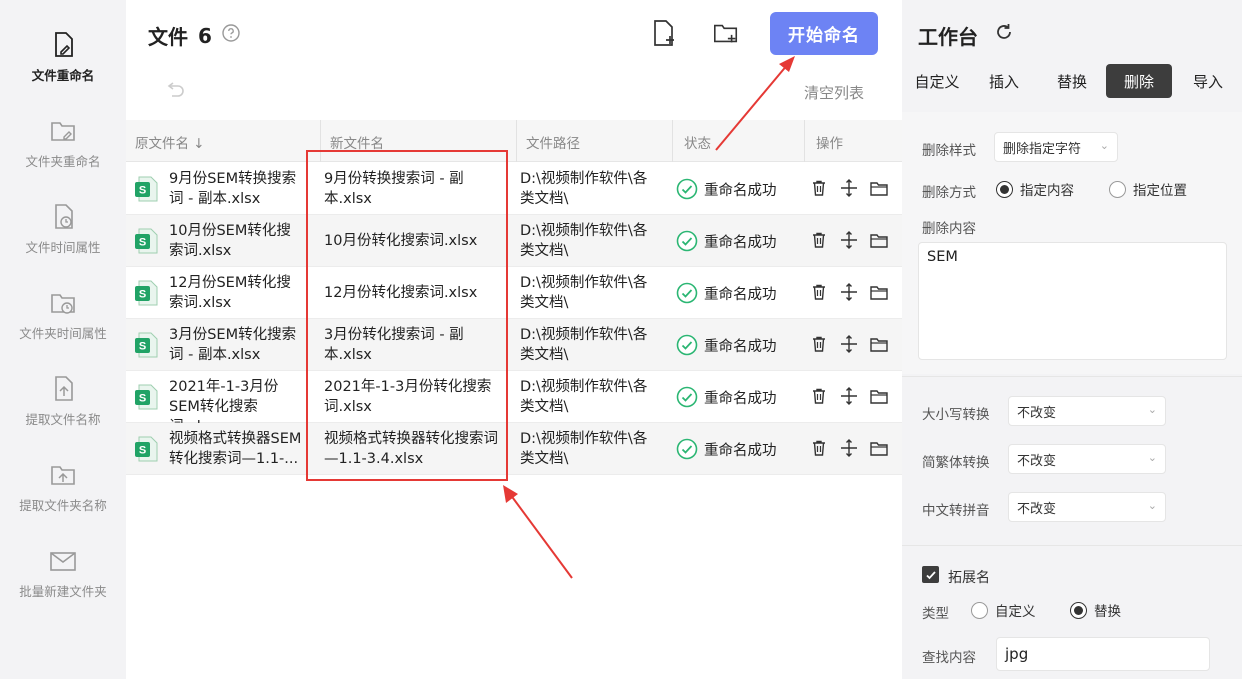 The height and width of the screenshot is (679, 1242). What do you see at coordinates (969, 578) in the screenshot?
I see `extension-label: 拓展名` at bounding box center [969, 578].